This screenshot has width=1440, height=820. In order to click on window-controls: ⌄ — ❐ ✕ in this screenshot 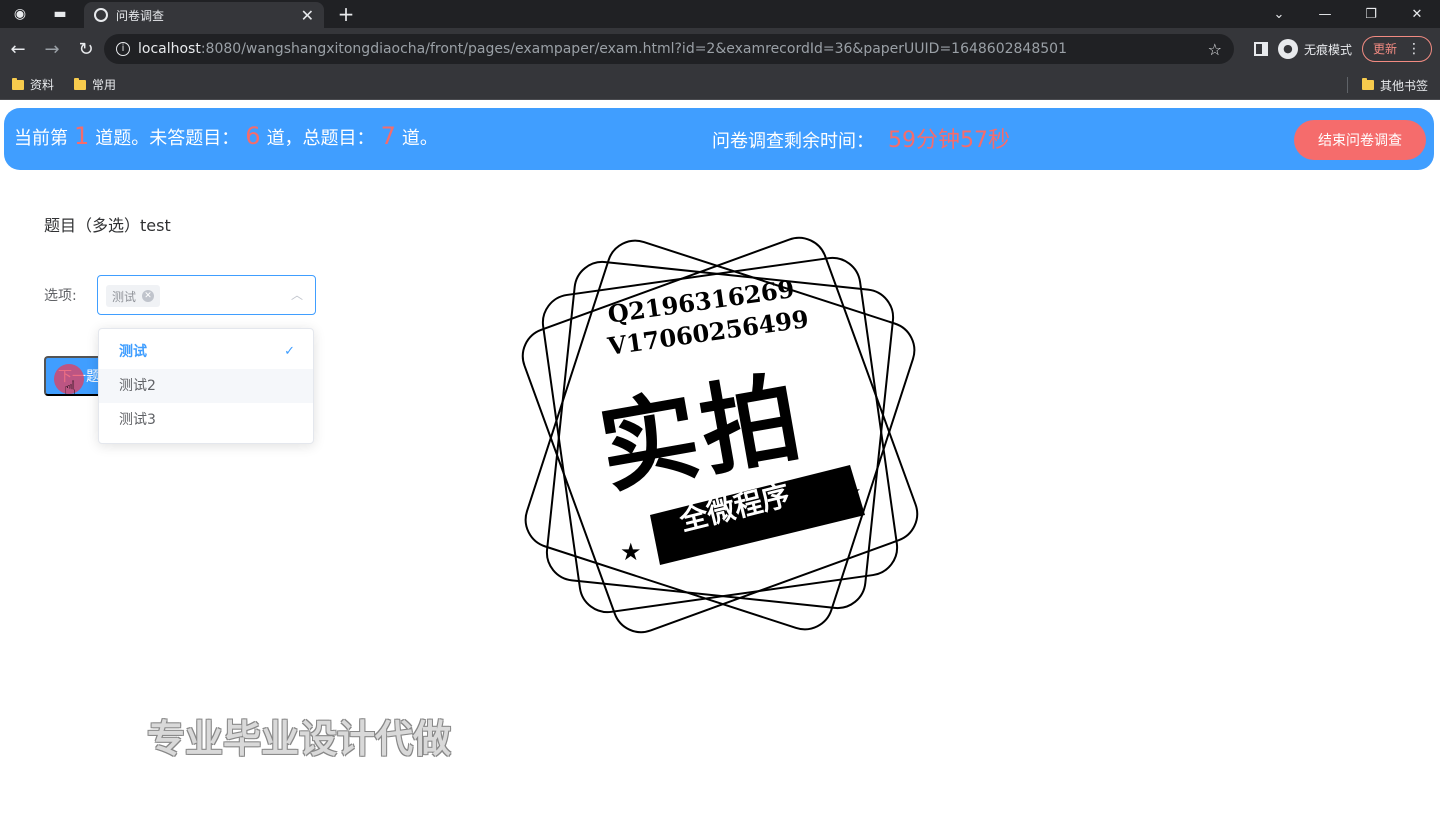, I will do `click(1348, 14)`.